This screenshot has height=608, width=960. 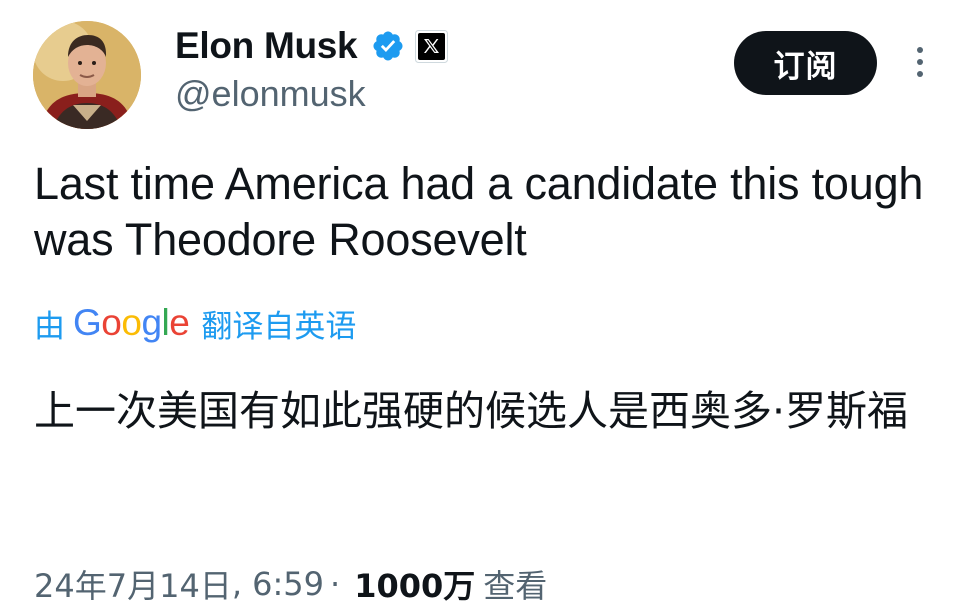 I want to click on more-vertical-icon, so click(x=920, y=62).